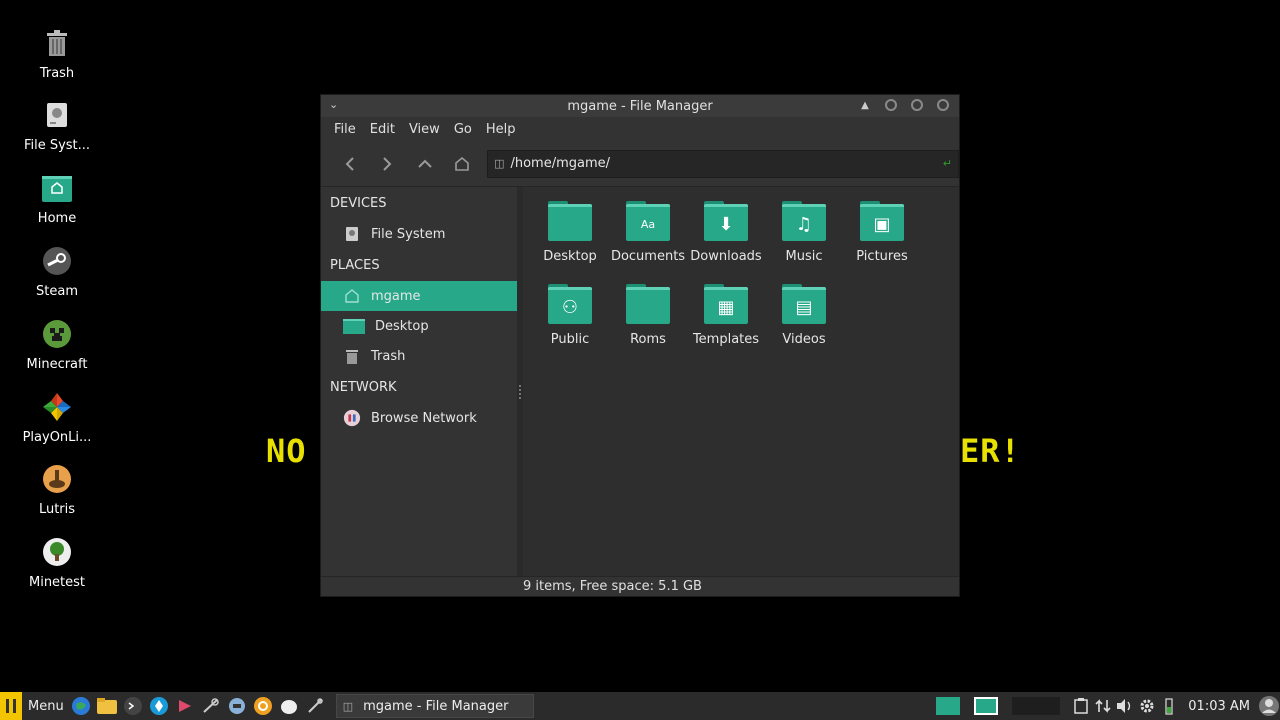  I want to click on toolbar: ◫ /home/mgame/ ↵, so click(640, 164).